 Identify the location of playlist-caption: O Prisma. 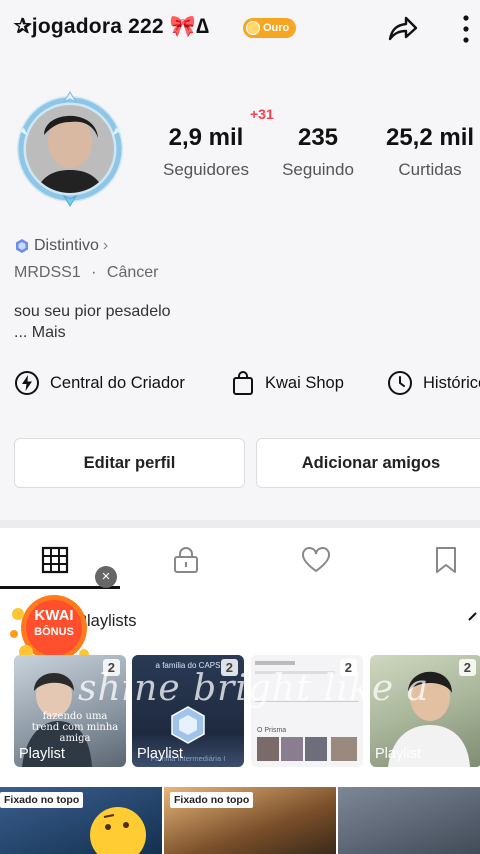
(272, 730).